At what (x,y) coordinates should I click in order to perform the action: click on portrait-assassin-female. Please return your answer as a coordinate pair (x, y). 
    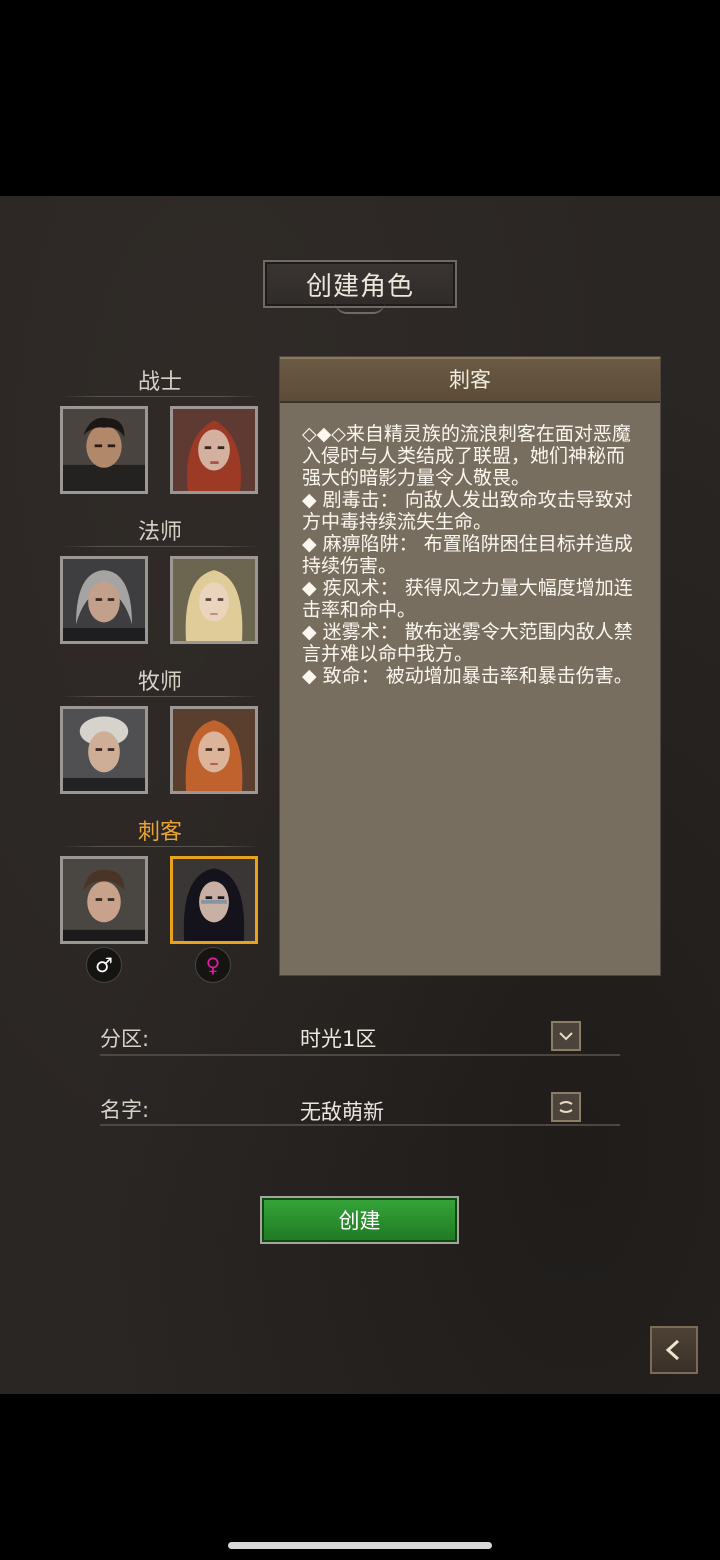
    Looking at the image, I should click on (214, 900).